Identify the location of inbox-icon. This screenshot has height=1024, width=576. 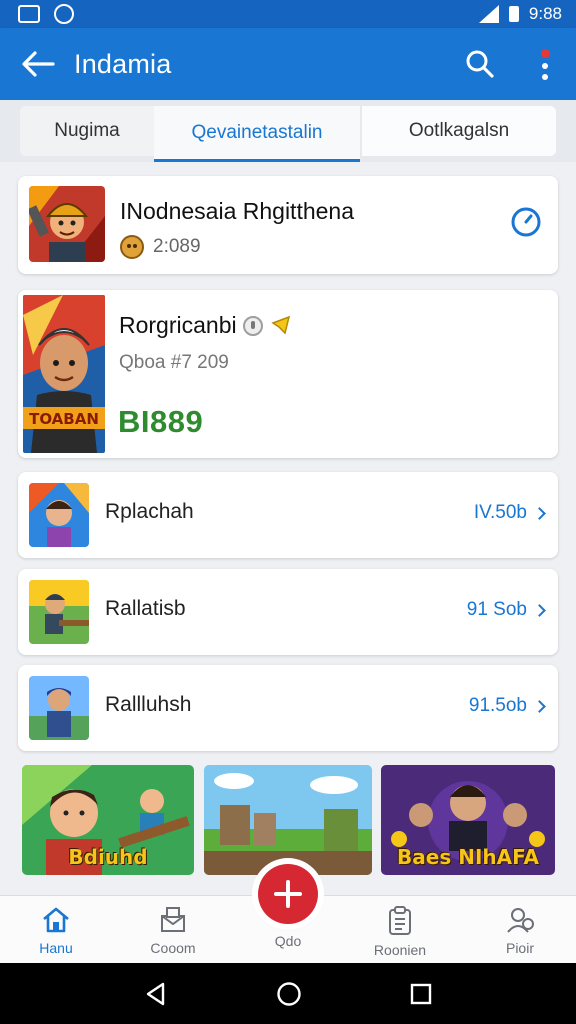
(173, 919).